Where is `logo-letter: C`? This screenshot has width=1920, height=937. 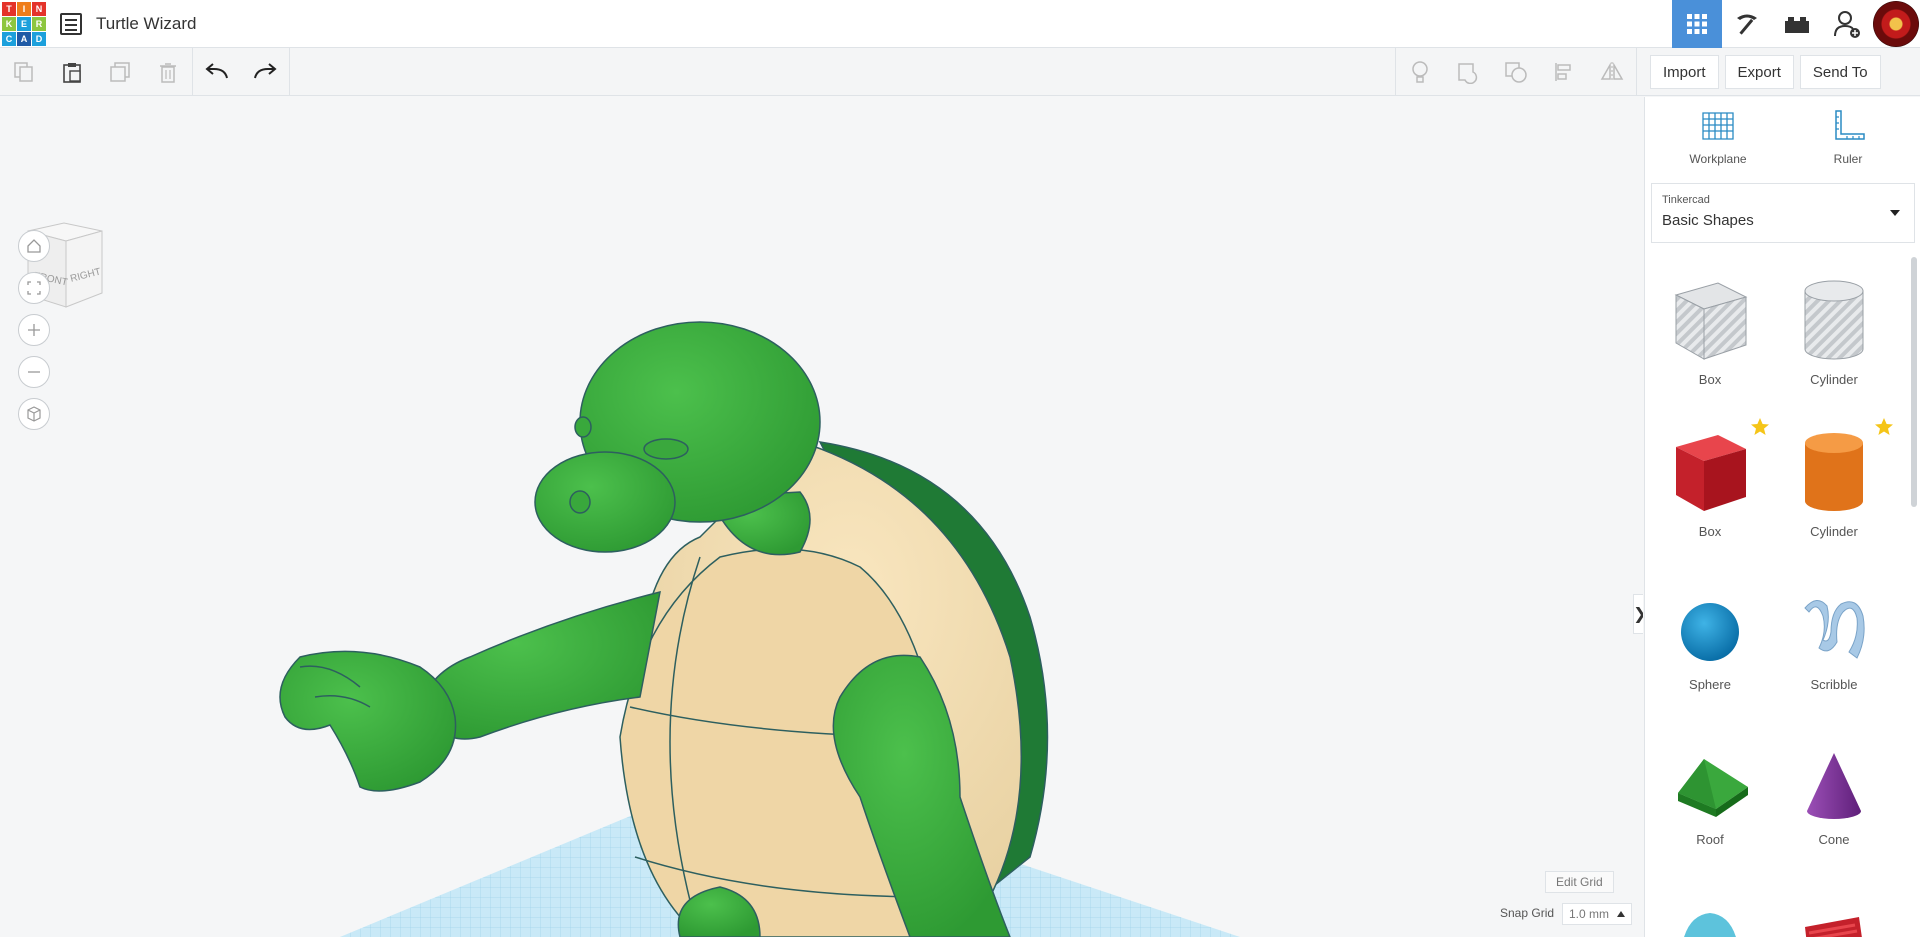 logo-letter: C is located at coordinates (9, 38).